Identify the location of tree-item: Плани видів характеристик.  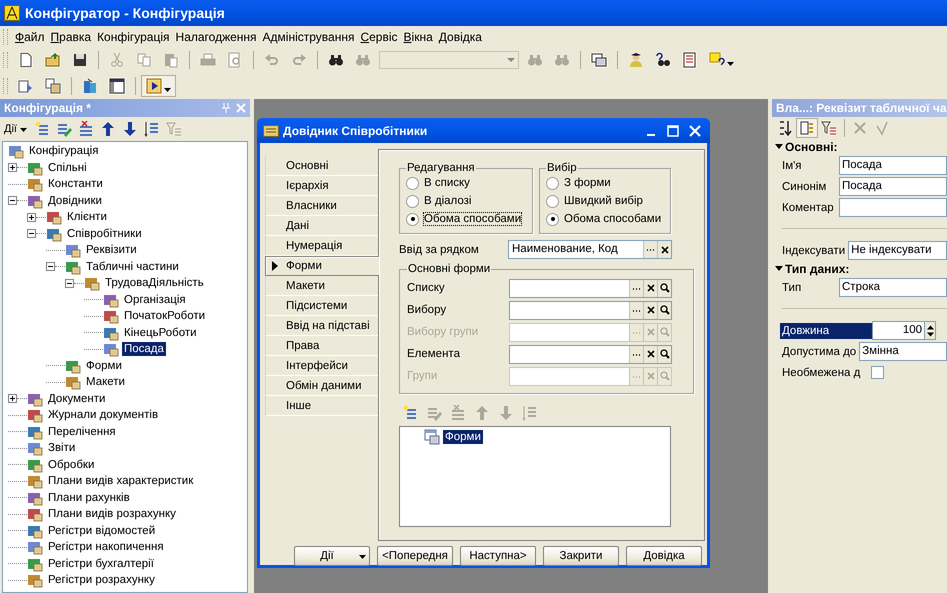
(121, 481).